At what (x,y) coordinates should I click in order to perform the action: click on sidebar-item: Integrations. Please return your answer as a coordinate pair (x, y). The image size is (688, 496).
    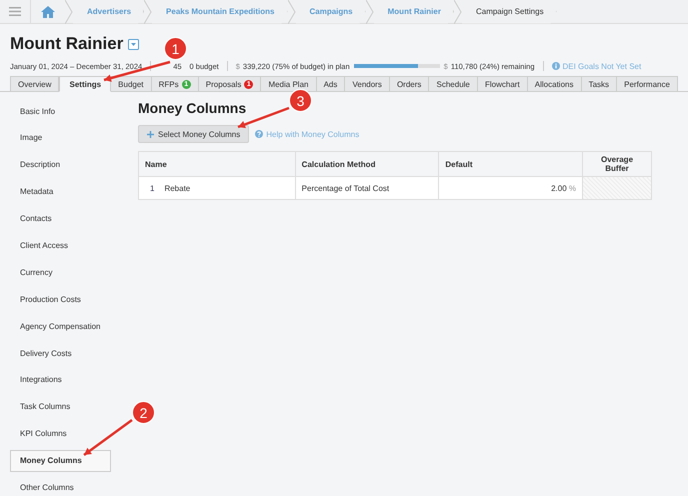
    Looking at the image, I should click on (60, 379).